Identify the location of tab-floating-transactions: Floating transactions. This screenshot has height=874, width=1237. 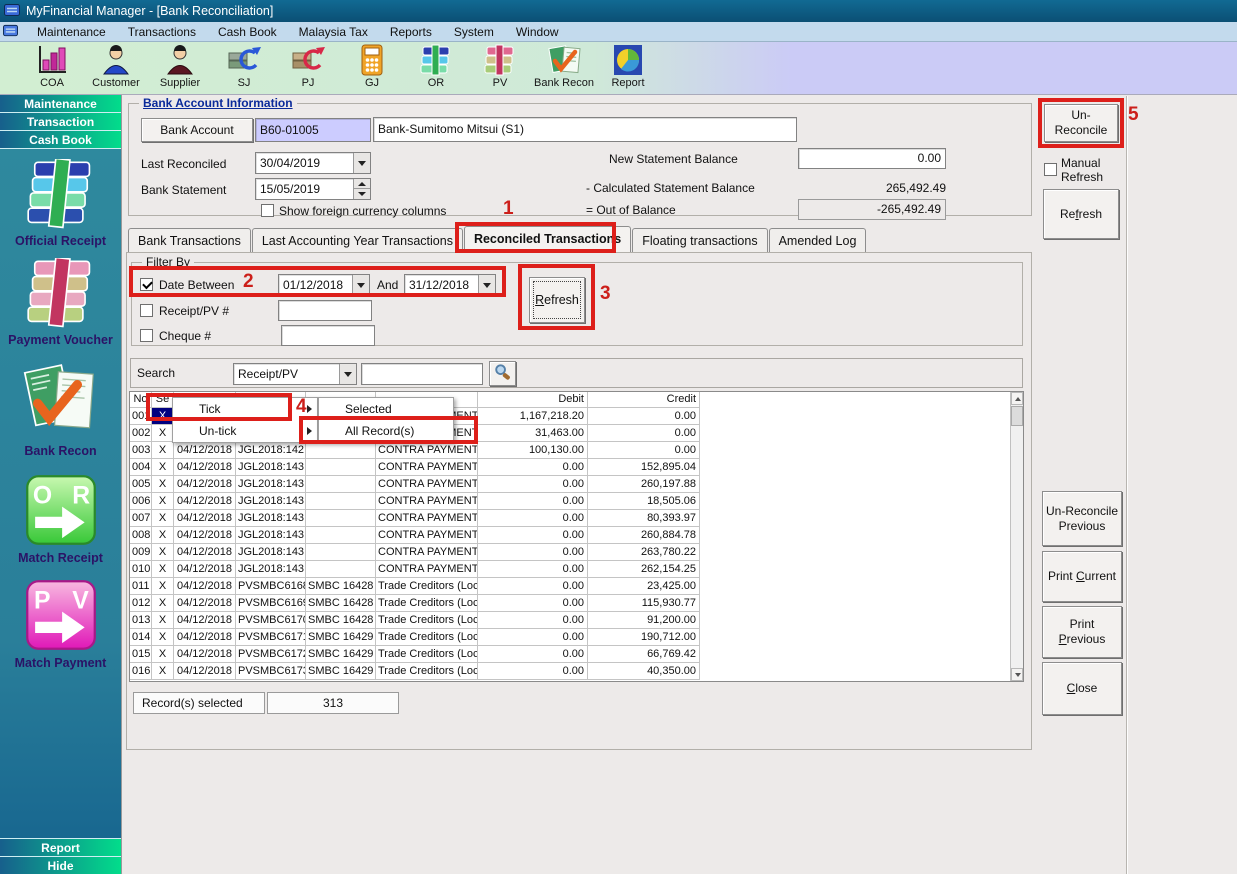
(700, 240).